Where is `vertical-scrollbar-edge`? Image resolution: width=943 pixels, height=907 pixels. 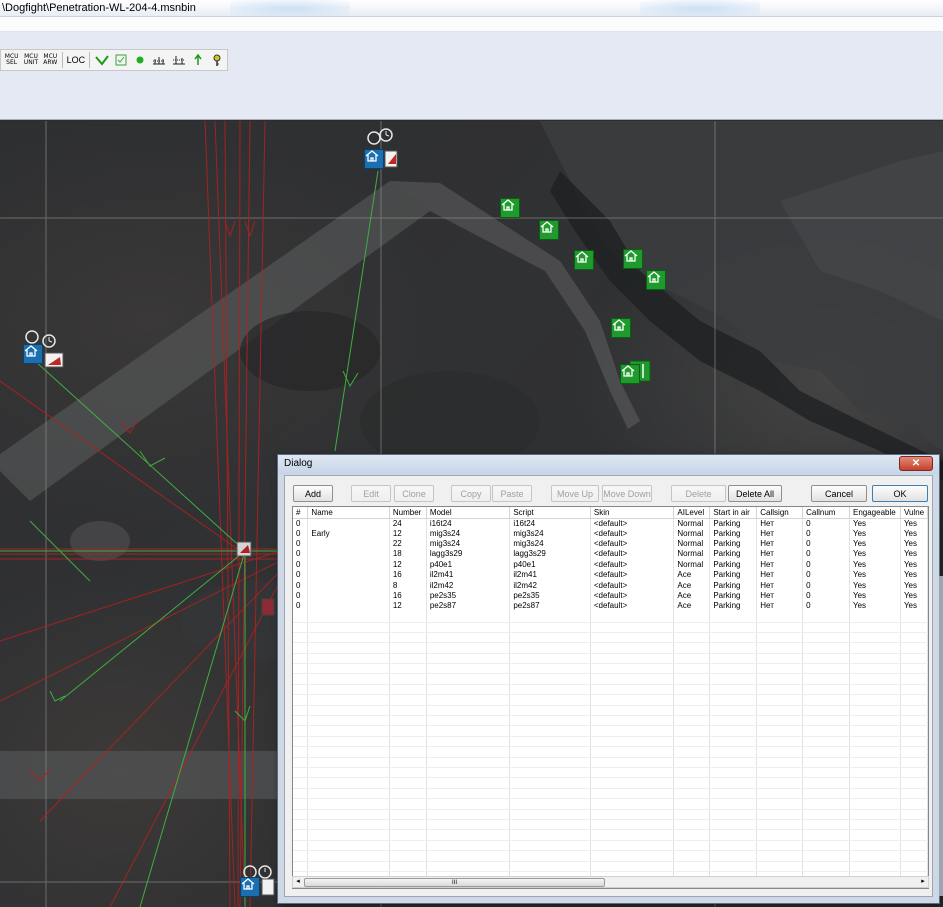
vertical-scrollbar-edge is located at coordinates (941, 736).